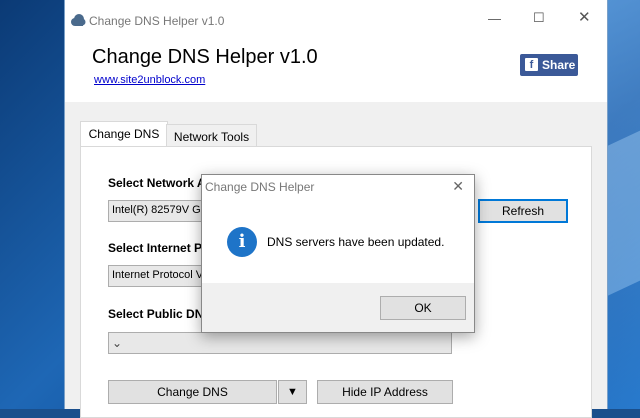 The height and width of the screenshot is (418, 640). I want to click on dialog-footer: OK, so click(338, 307).